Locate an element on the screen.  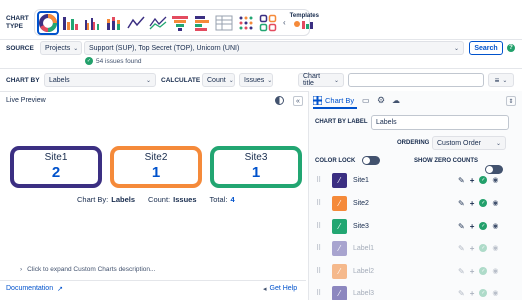
color-lock-label: COLOR LOCK is located at coordinates (335, 161).